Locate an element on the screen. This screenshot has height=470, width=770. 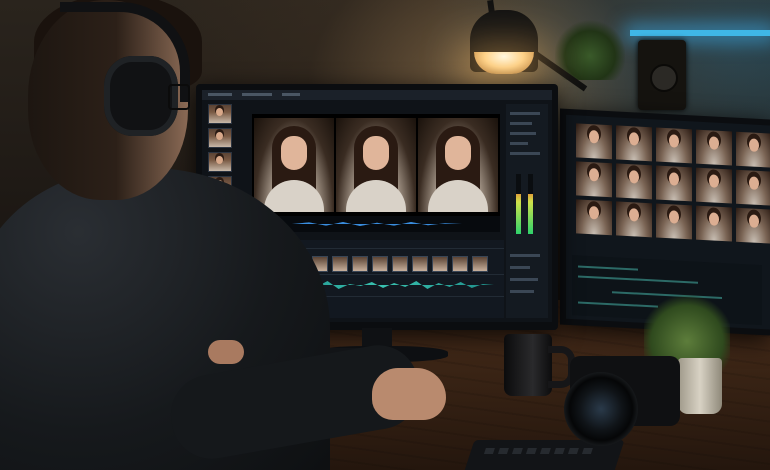
shelf-light is located at coordinates (700, 33).